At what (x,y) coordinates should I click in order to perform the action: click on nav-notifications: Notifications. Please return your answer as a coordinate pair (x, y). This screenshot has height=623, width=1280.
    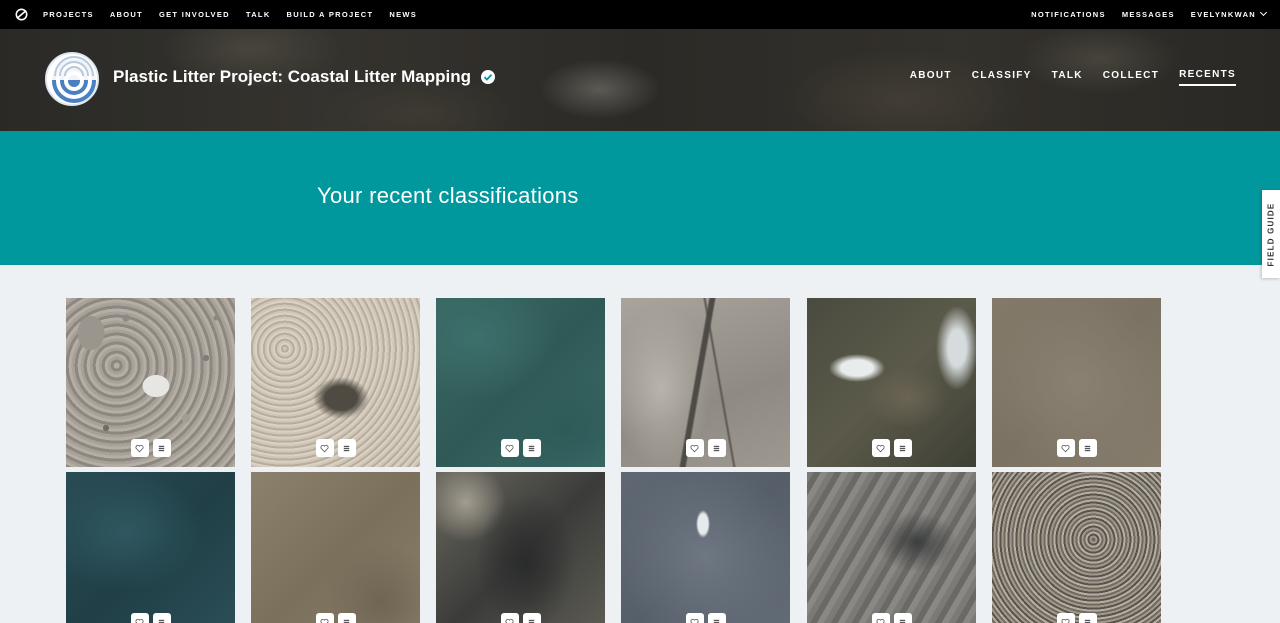
    Looking at the image, I should click on (1068, 14).